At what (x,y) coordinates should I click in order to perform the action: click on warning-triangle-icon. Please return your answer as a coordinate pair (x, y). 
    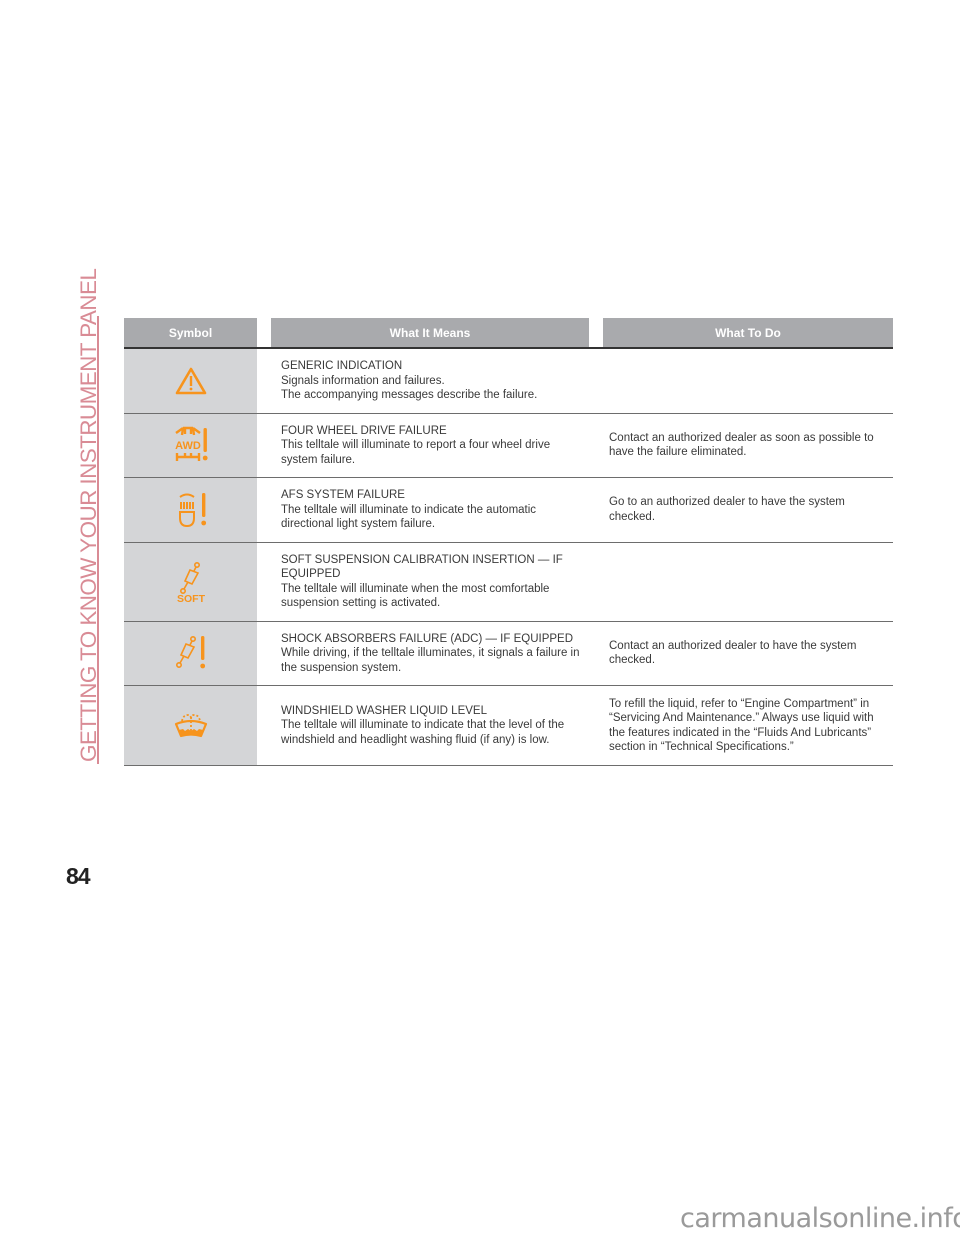
    Looking at the image, I should click on (190, 381).